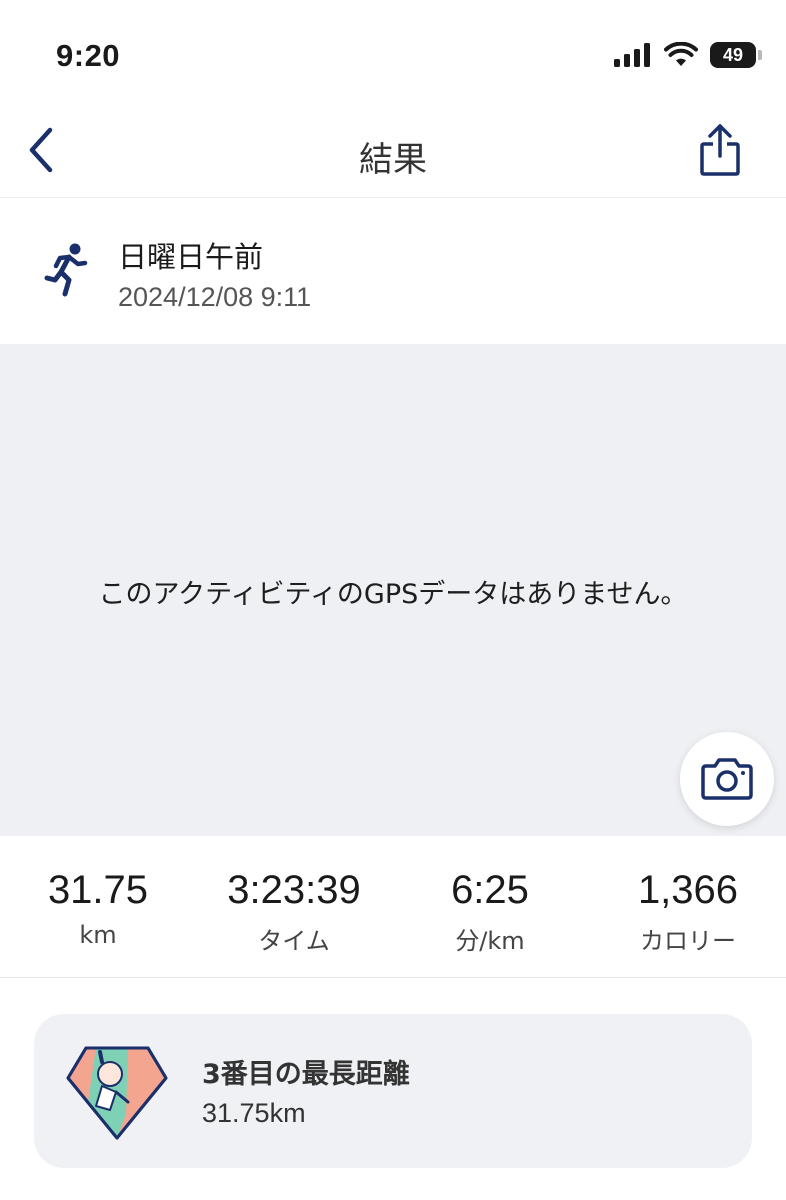 Image resolution: width=786 pixels, height=1200 pixels. What do you see at coordinates (98, 890) in the screenshot?
I see `stat-value: 31.75` at bounding box center [98, 890].